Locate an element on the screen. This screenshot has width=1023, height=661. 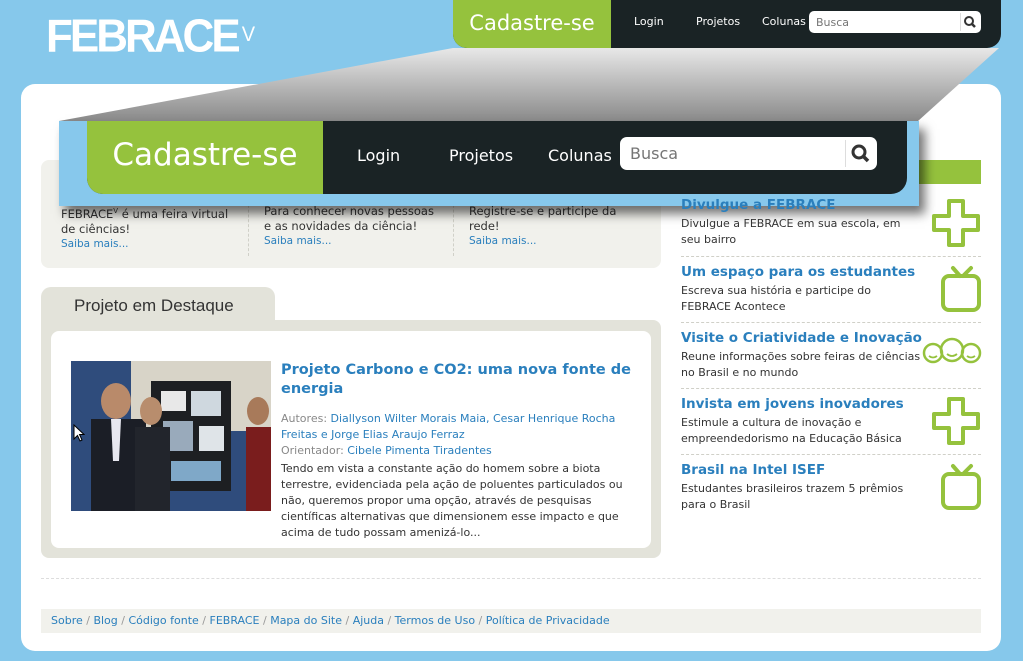
advisor-label: Orientador: is located at coordinates (312, 450).